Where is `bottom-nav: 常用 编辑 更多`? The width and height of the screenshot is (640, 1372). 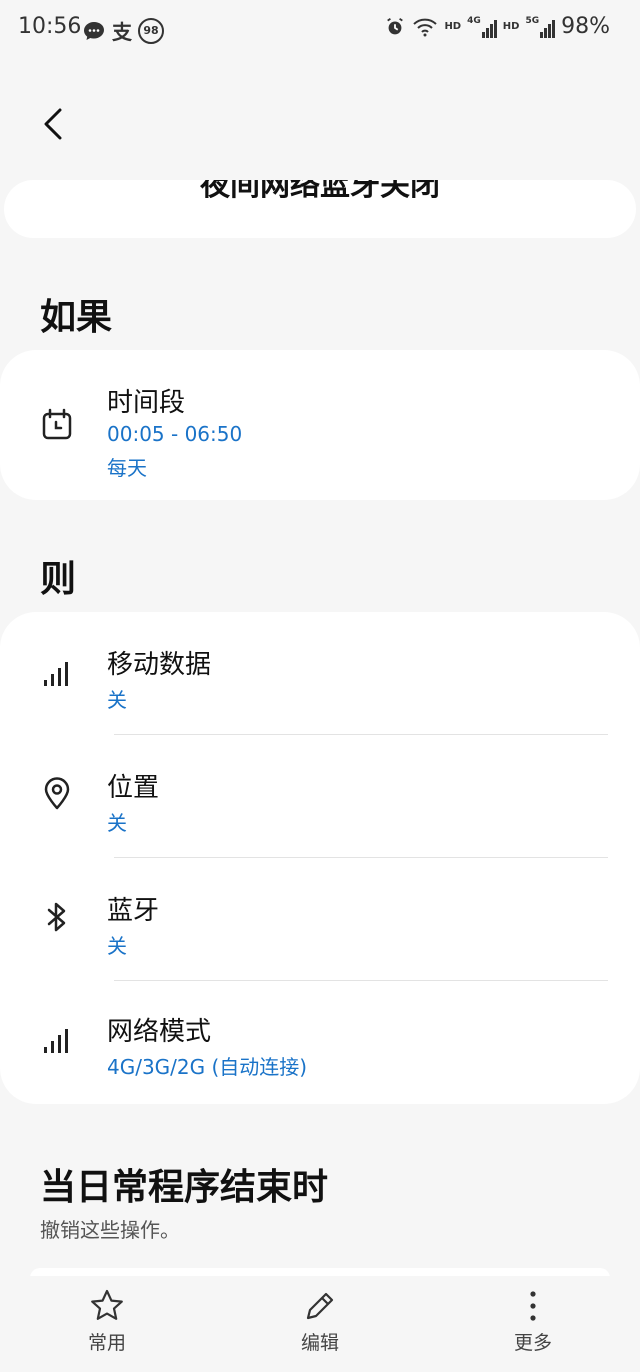 bottom-nav: 常用 编辑 更多 is located at coordinates (320, 1324).